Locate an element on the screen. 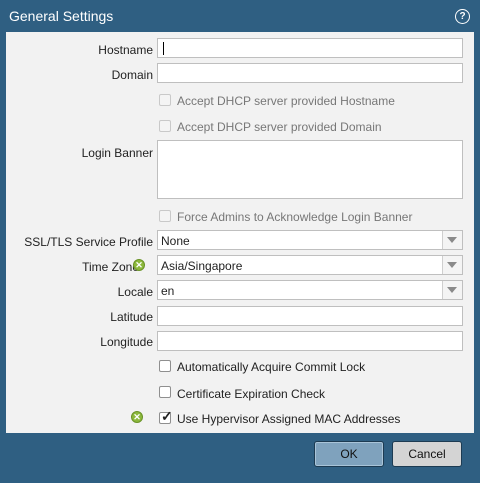  auto-commit-lock-checkbox is located at coordinates (165, 366).